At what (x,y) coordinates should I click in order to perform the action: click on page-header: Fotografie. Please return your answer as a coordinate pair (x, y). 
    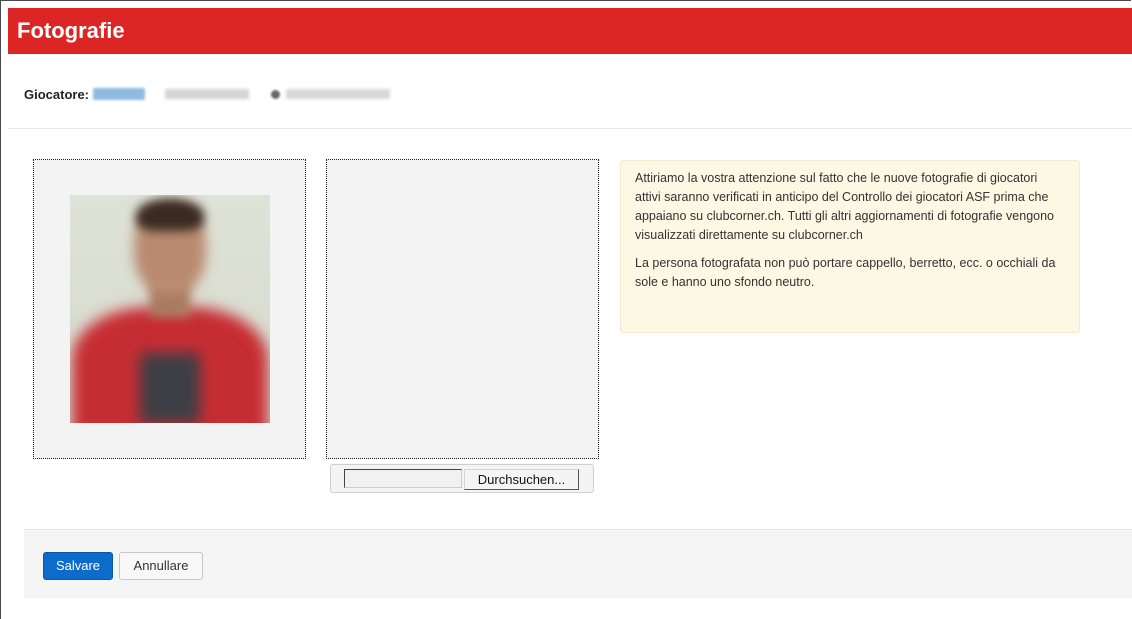
    Looking at the image, I should click on (570, 31).